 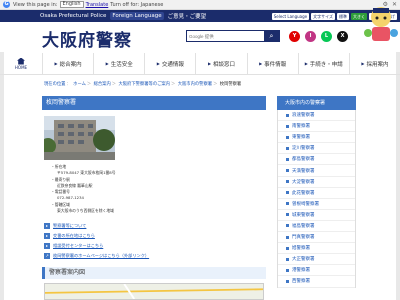 What do you see at coordinates (316, 282) in the screenshot?
I see `sidebar-item: 西警察署` at bounding box center [316, 282].